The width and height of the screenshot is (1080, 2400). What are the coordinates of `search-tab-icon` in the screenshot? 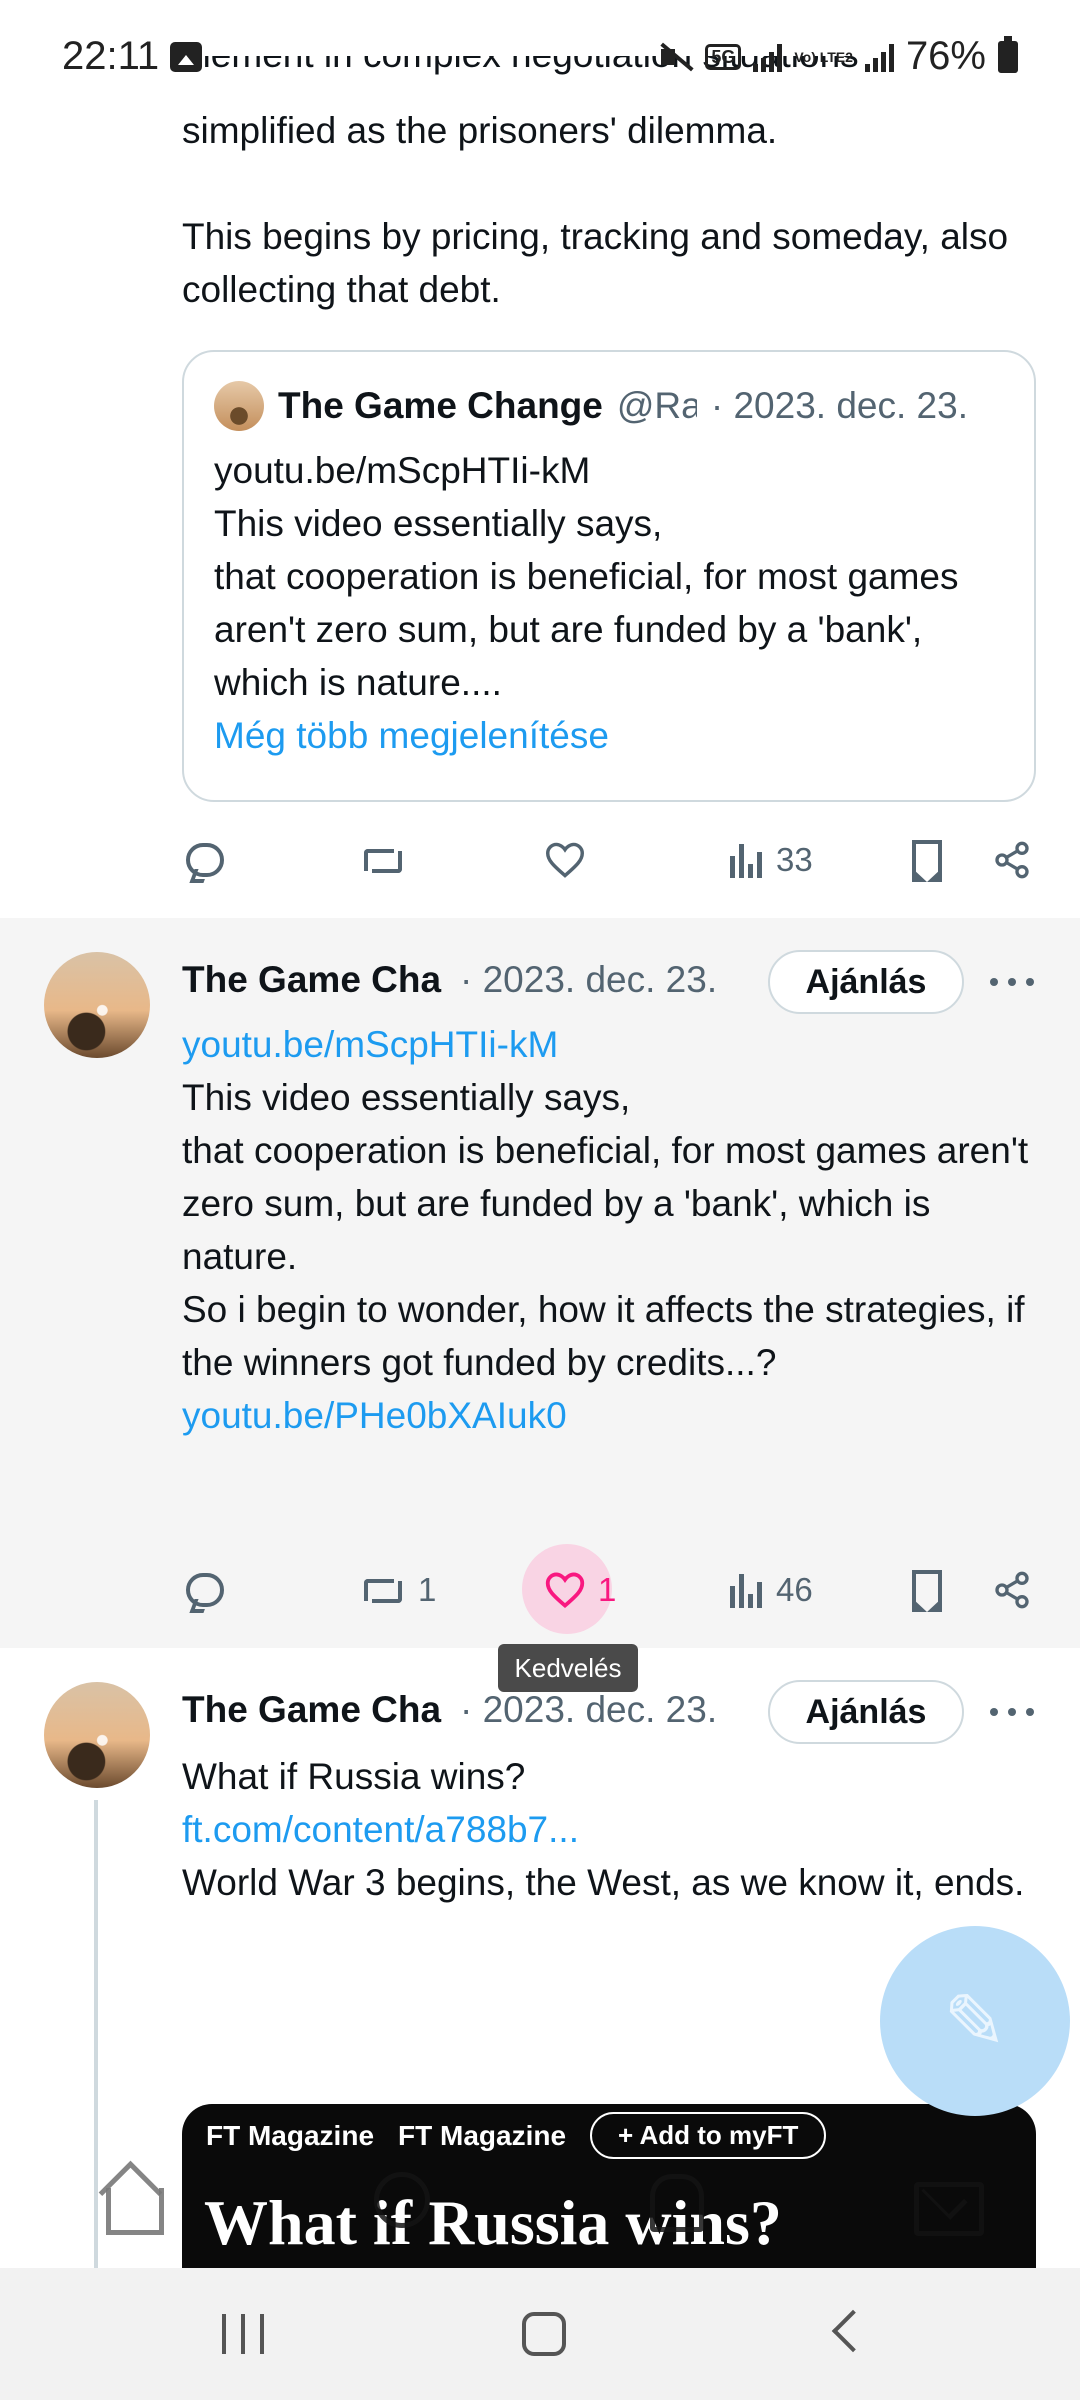 It's located at (403, 2203).